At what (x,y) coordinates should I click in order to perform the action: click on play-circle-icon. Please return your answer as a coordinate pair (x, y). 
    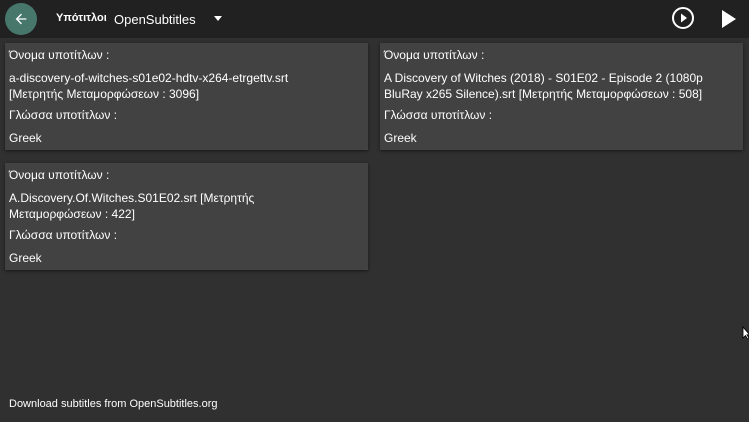
    Looking at the image, I should click on (683, 18).